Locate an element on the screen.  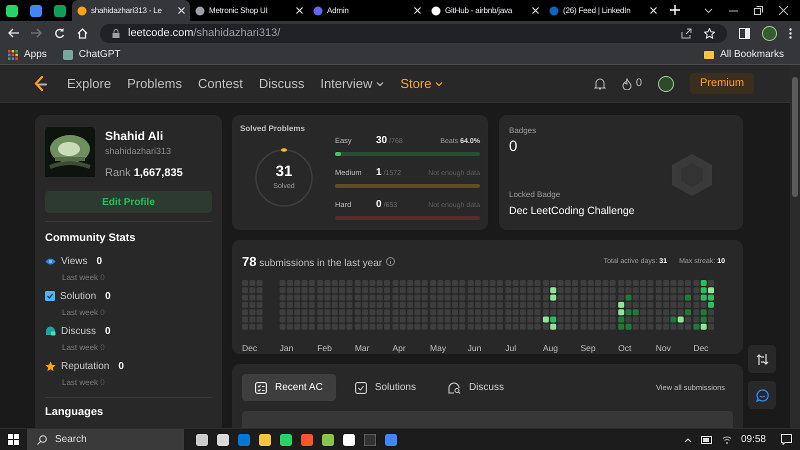
apps-icon is located at coordinates (13, 55).